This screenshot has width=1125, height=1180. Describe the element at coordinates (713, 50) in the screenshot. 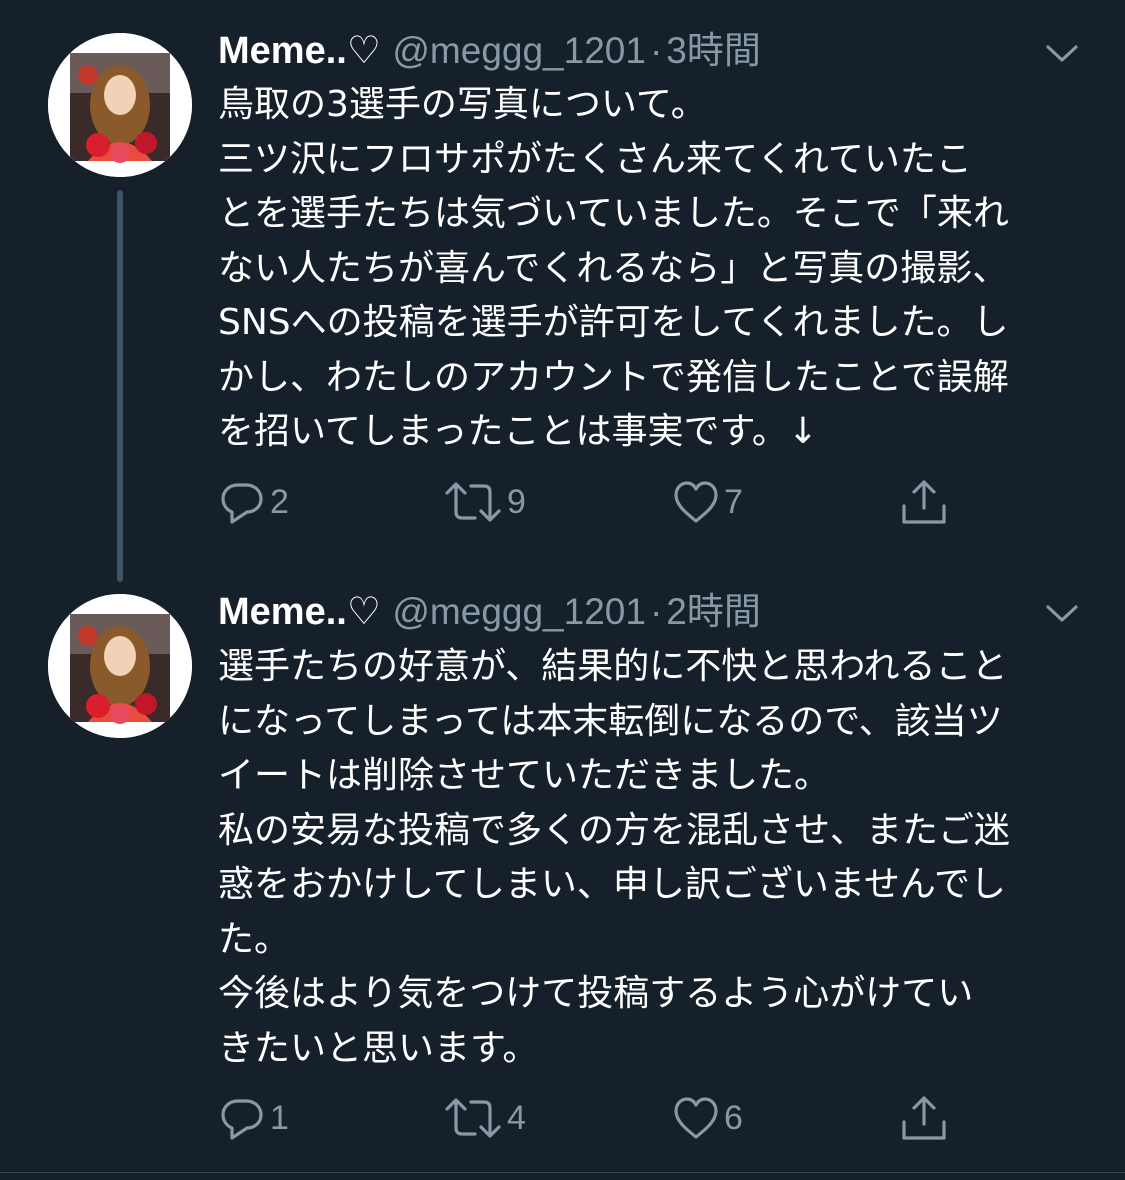

I see `timestamp: 3時間` at that location.